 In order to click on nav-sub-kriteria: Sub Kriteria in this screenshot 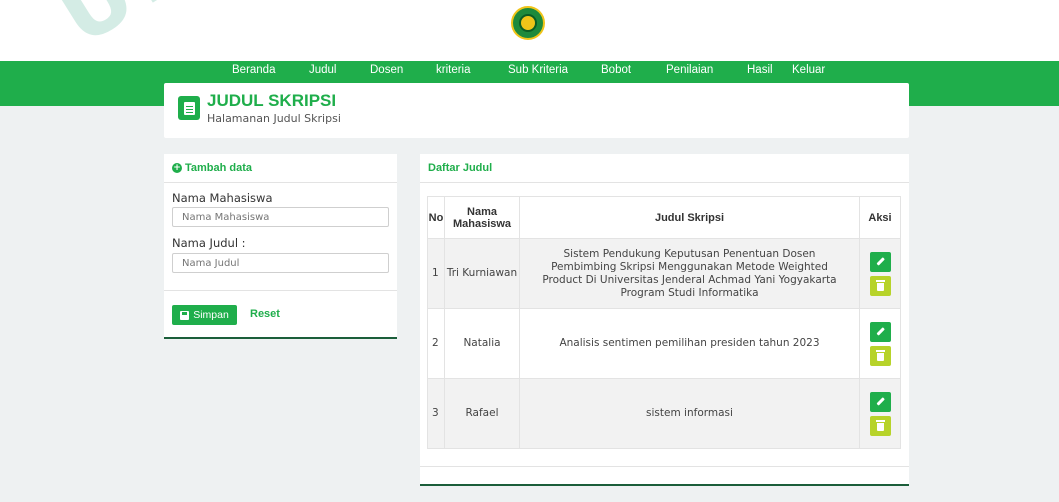, I will do `click(538, 70)`.